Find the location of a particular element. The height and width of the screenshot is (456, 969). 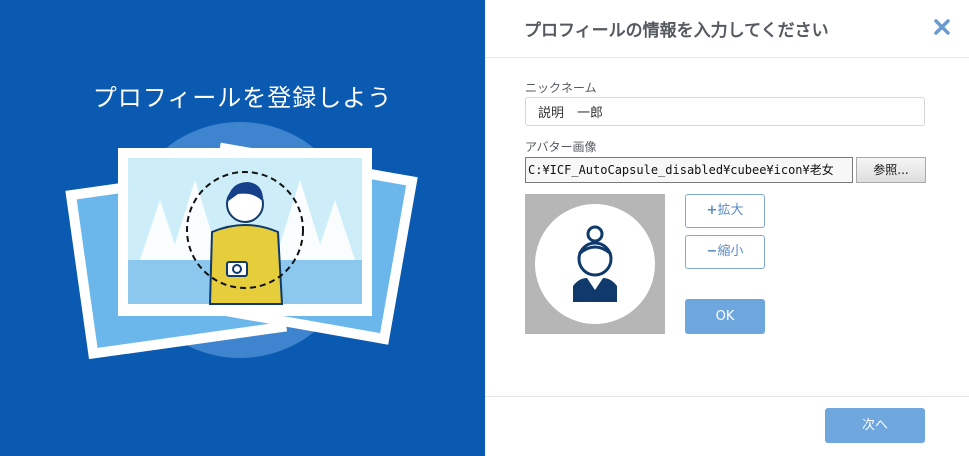

avatar-circle is located at coordinates (595, 264).